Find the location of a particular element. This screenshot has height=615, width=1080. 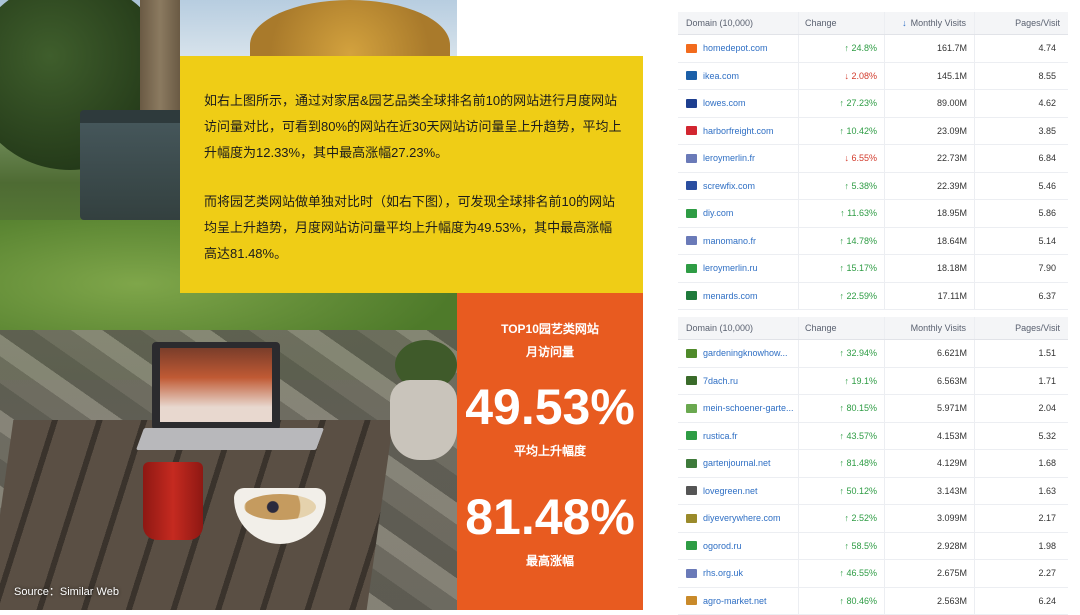

change-value: 5.38% is located at coordinates (864, 186).